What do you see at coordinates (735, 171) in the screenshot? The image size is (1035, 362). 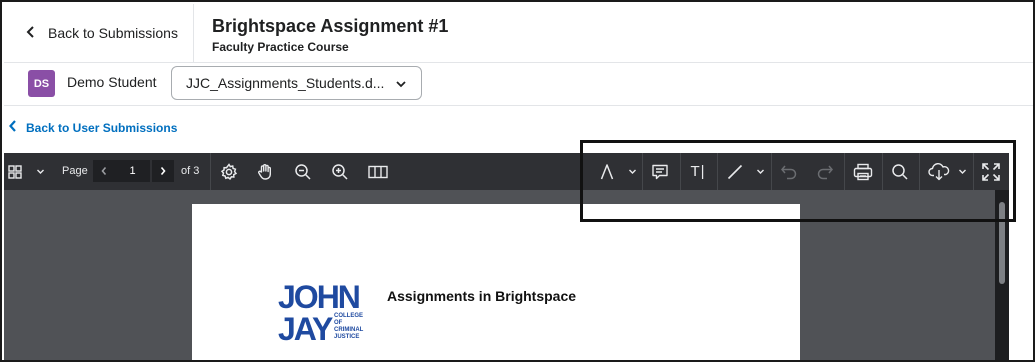 I see `line-tool-icon` at bounding box center [735, 171].